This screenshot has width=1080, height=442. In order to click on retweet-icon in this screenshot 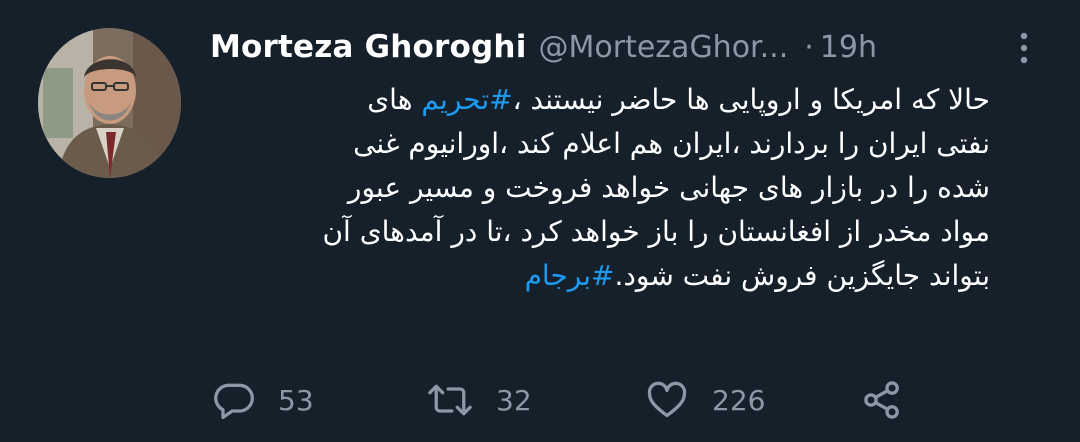, I will do `click(450, 400)`.